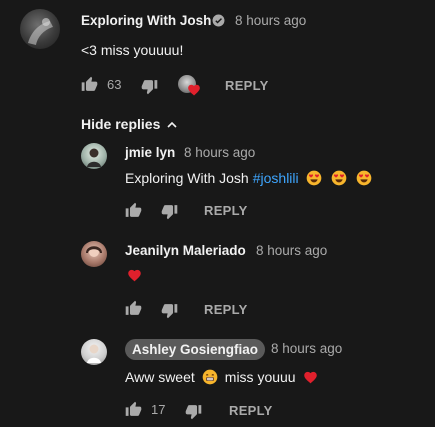 The width and height of the screenshot is (435, 427). What do you see at coordinates (121, 124) in the screenshot?
I see `hide-replies-label: Hide replies` at bounding box center [121, 124].